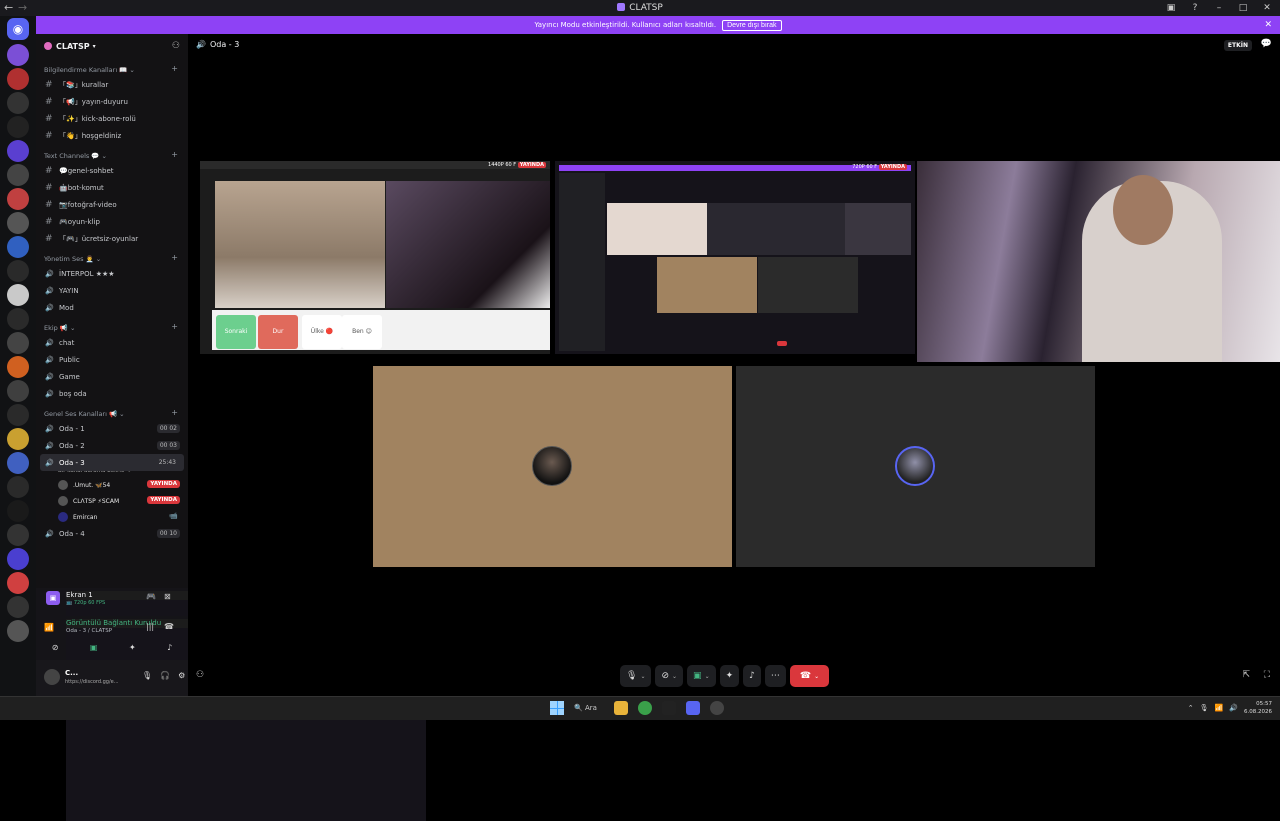  Describe the element at coordinates (112, 342) in the screenshot. I see `channel-item: 🔊 chat` at that location.